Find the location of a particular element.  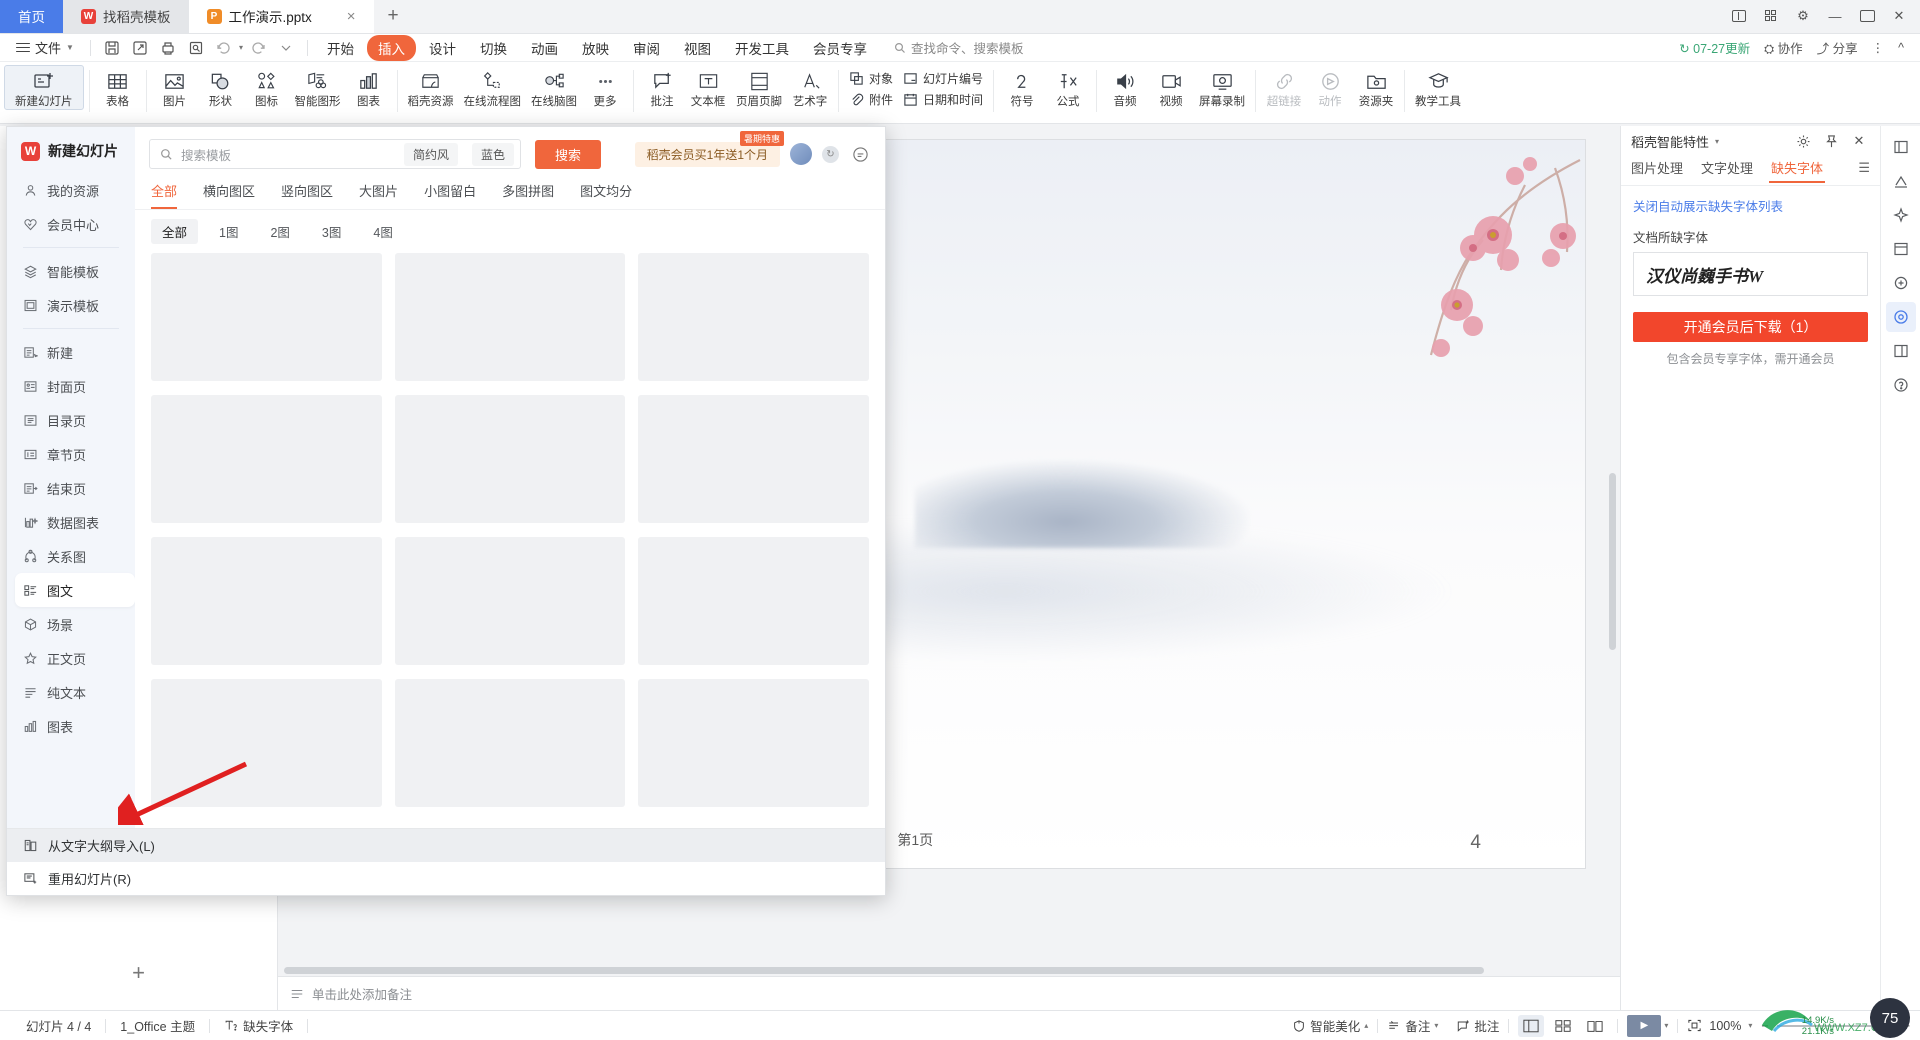

save-as-icon is located at coordinates (140, 48).